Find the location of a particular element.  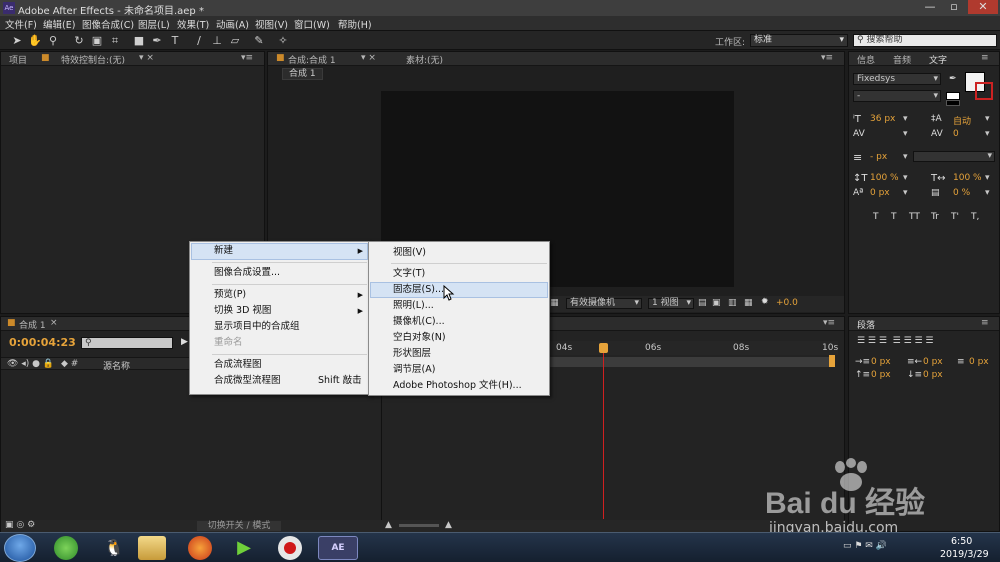

timeline-icon: ▥ is located at coordinates (732, 303).